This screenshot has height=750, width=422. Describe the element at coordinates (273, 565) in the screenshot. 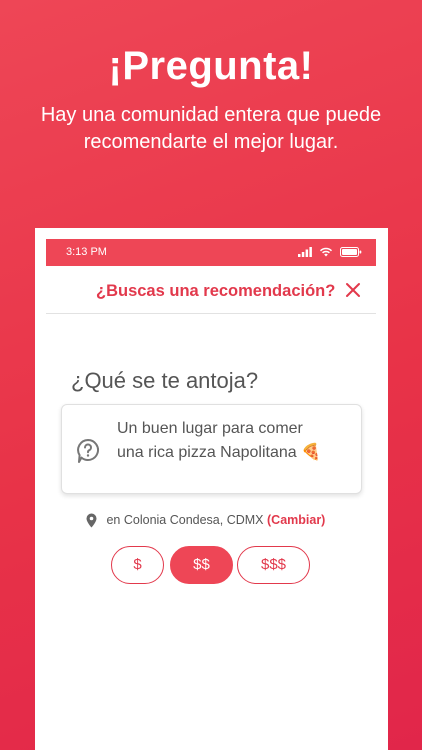

I see `price-option-high: $$$` at that location.